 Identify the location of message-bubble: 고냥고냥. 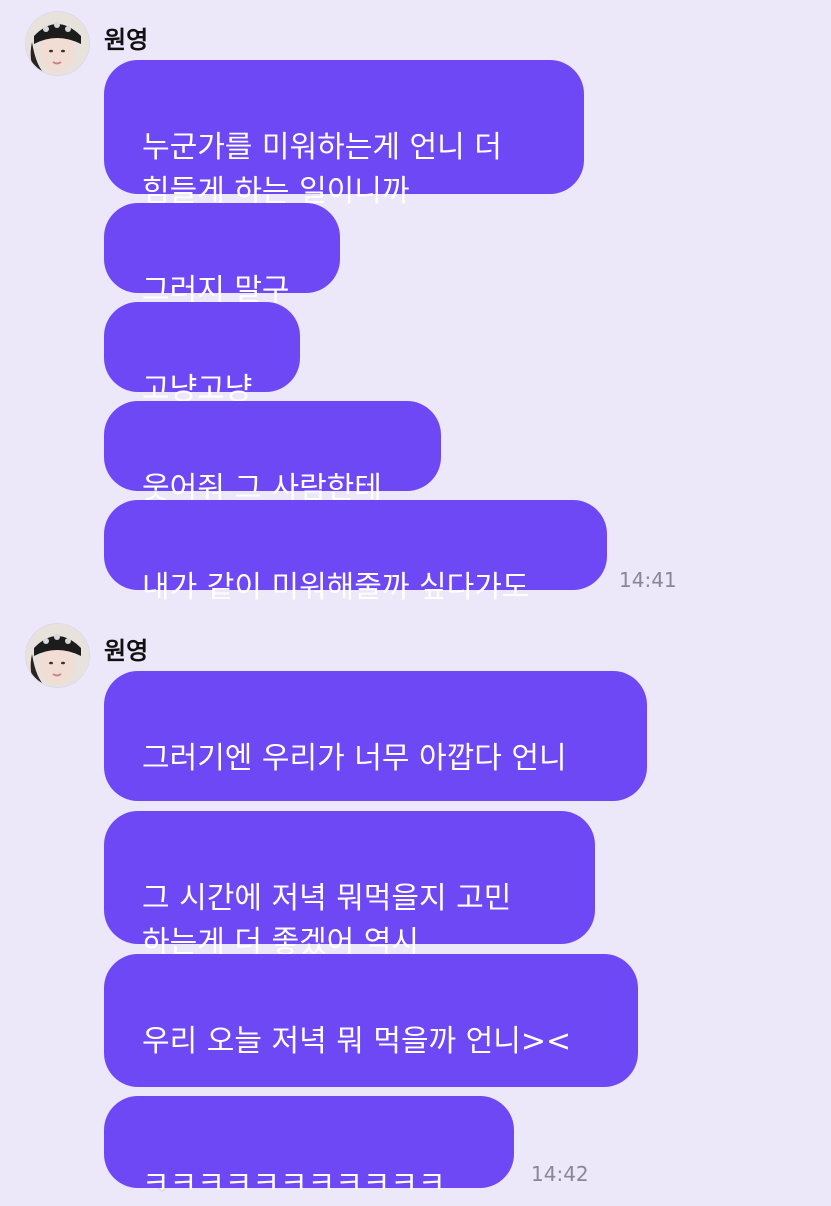
(202, 354).